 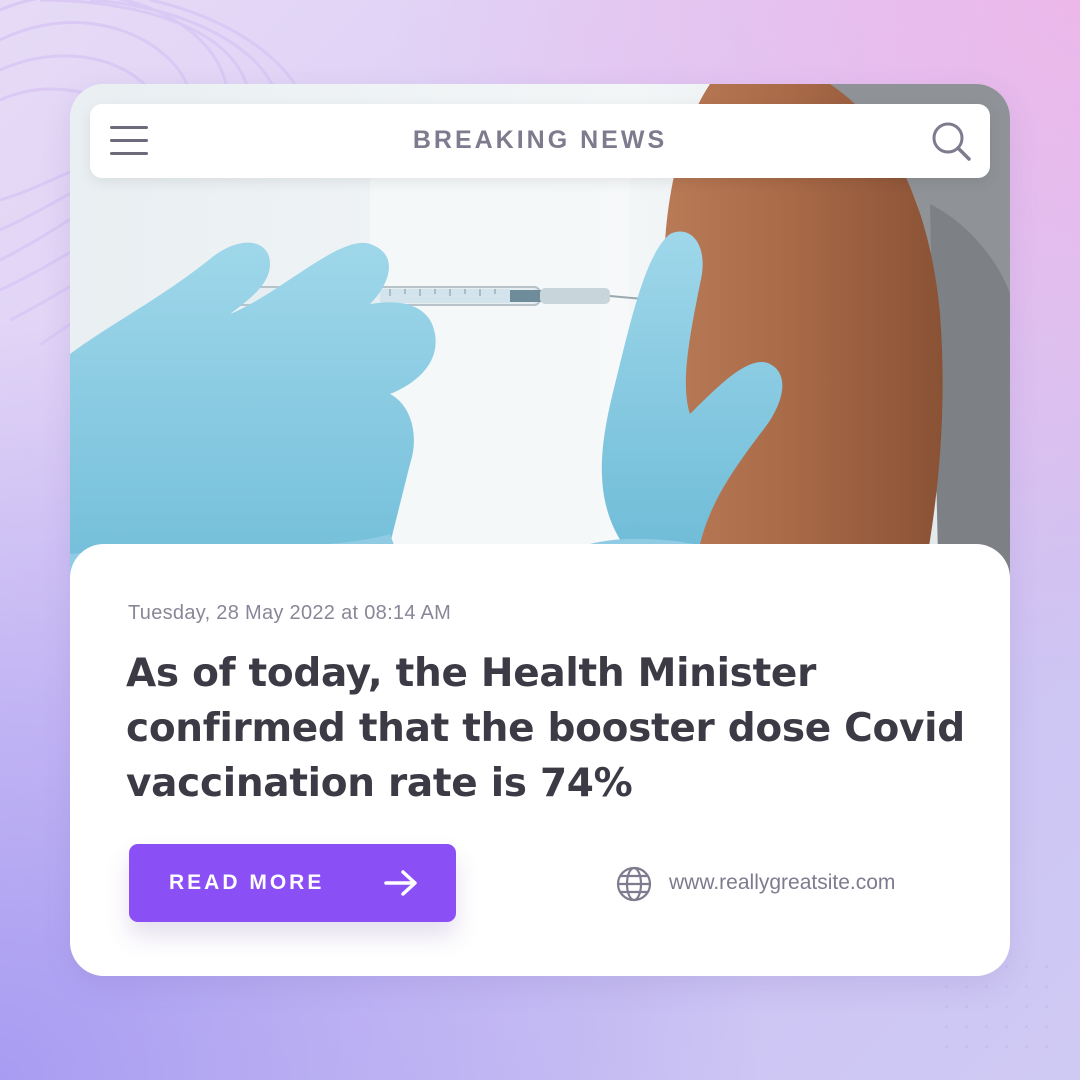 What do you see at coordinates (247, 882) in the screenshot?
I see `read-more-label: READ MORE` at bounding box center [247, 882].